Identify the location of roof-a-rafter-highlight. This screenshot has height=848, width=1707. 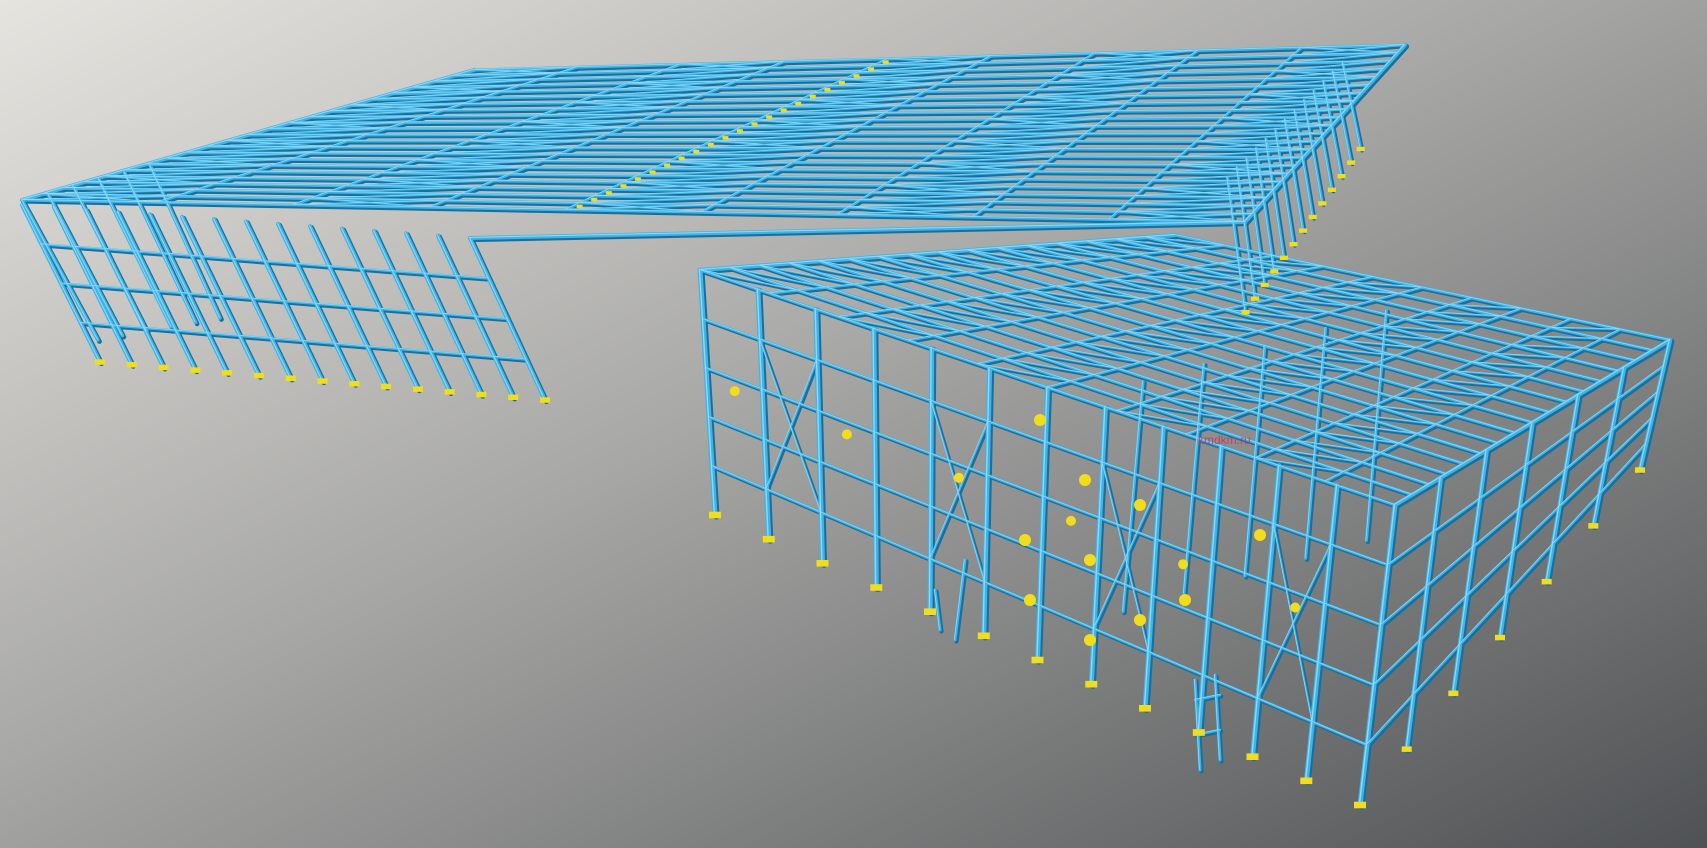
(772, 140).